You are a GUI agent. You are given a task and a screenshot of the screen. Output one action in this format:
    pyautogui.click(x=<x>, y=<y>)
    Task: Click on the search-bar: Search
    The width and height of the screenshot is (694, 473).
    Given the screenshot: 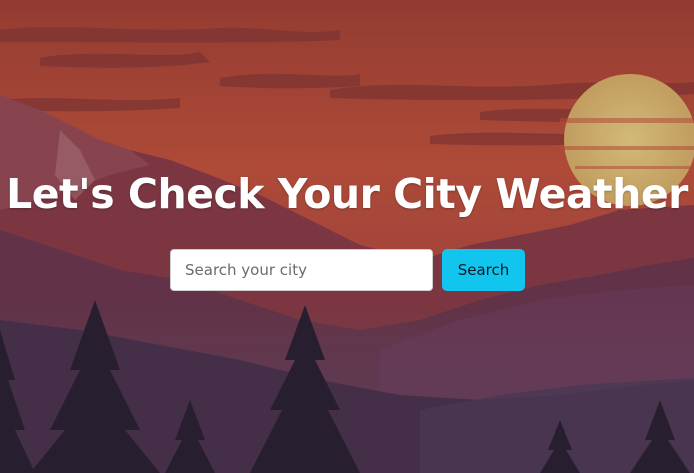 What is the action you would take?
    pyautogui.click(x=350, y=270)
    